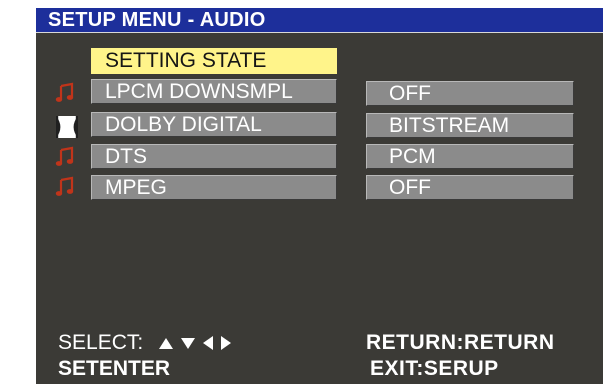 The height and width of the screenshot is (384, 603). Describe the element at coordinates (157, 20) in the screenshot. I see `page-title: SETUP MENU - AUDIO` at that location.